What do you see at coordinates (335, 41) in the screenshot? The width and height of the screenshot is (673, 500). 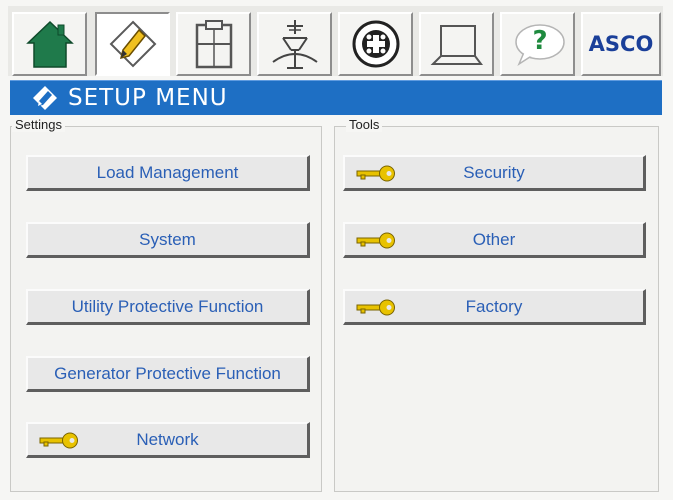 I see `top-toolbar: ? ASCO` at bounding box center [335, 41].